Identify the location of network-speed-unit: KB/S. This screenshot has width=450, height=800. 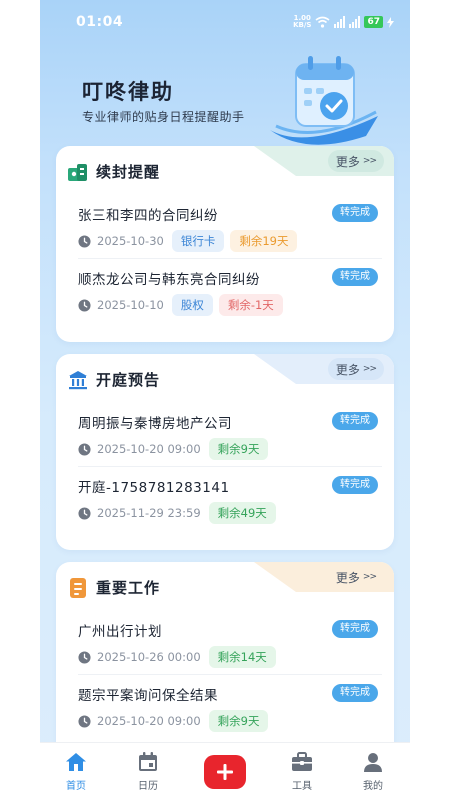
(302, 25).